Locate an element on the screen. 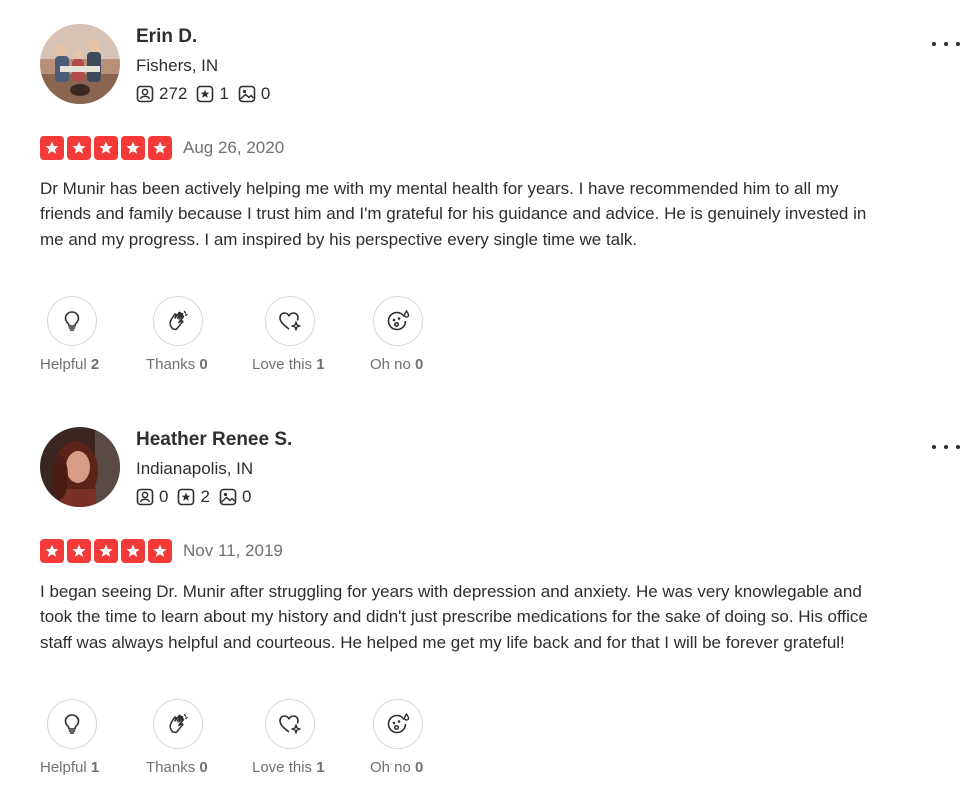  friends-count: 272 is located at coordinates (173, 93).